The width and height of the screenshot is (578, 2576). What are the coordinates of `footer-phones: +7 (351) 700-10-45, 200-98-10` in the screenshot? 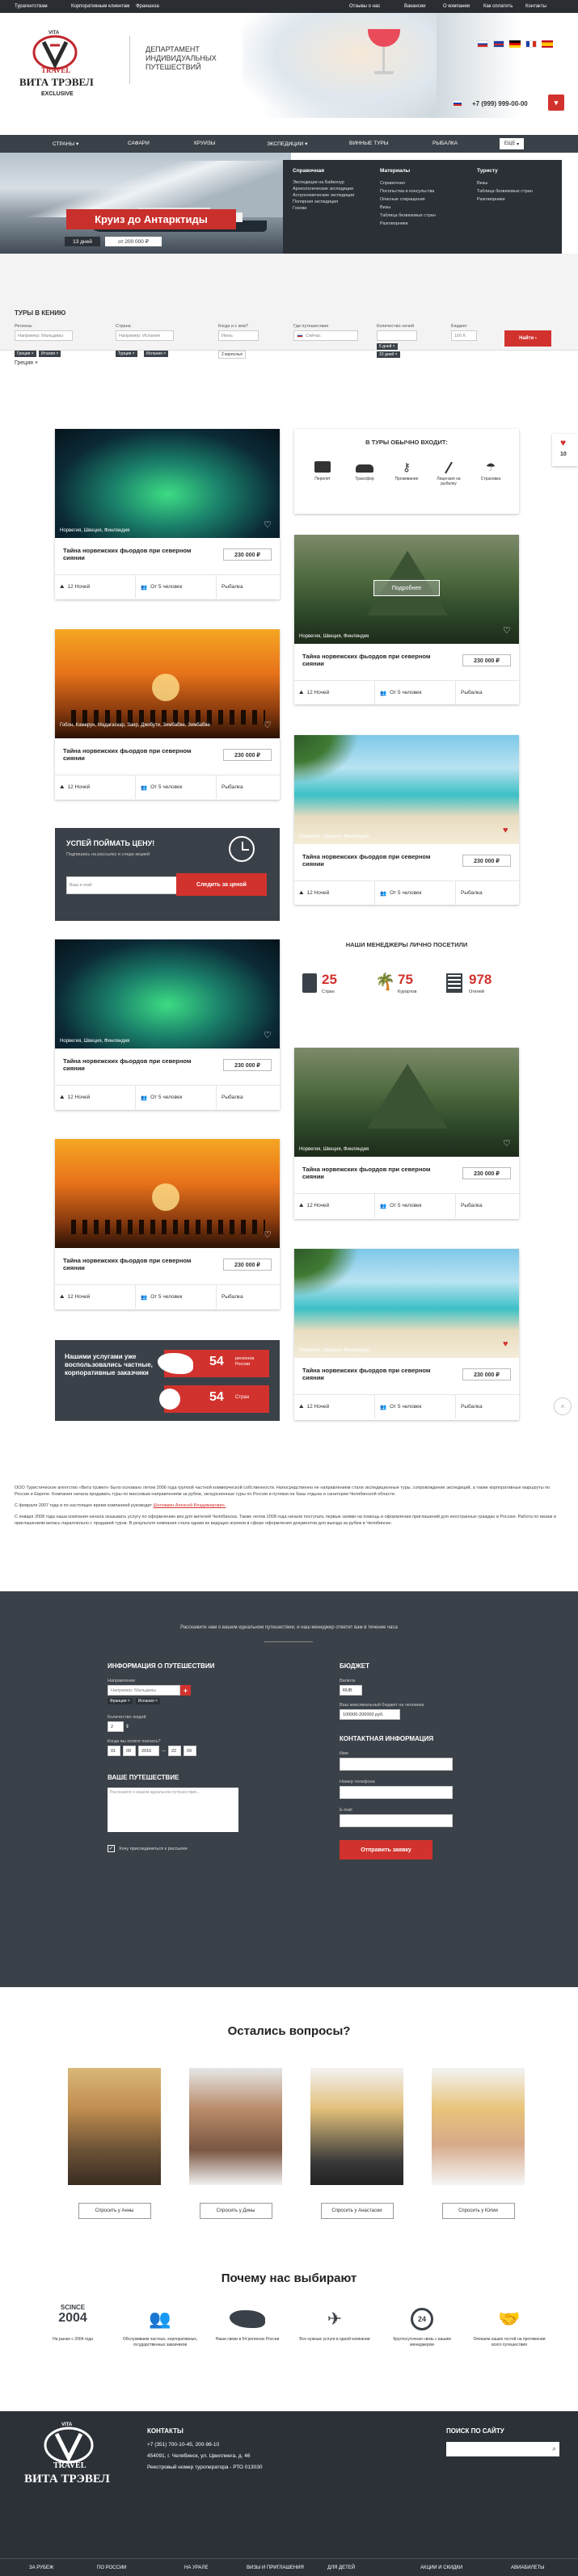 It's located at (183, 2445).